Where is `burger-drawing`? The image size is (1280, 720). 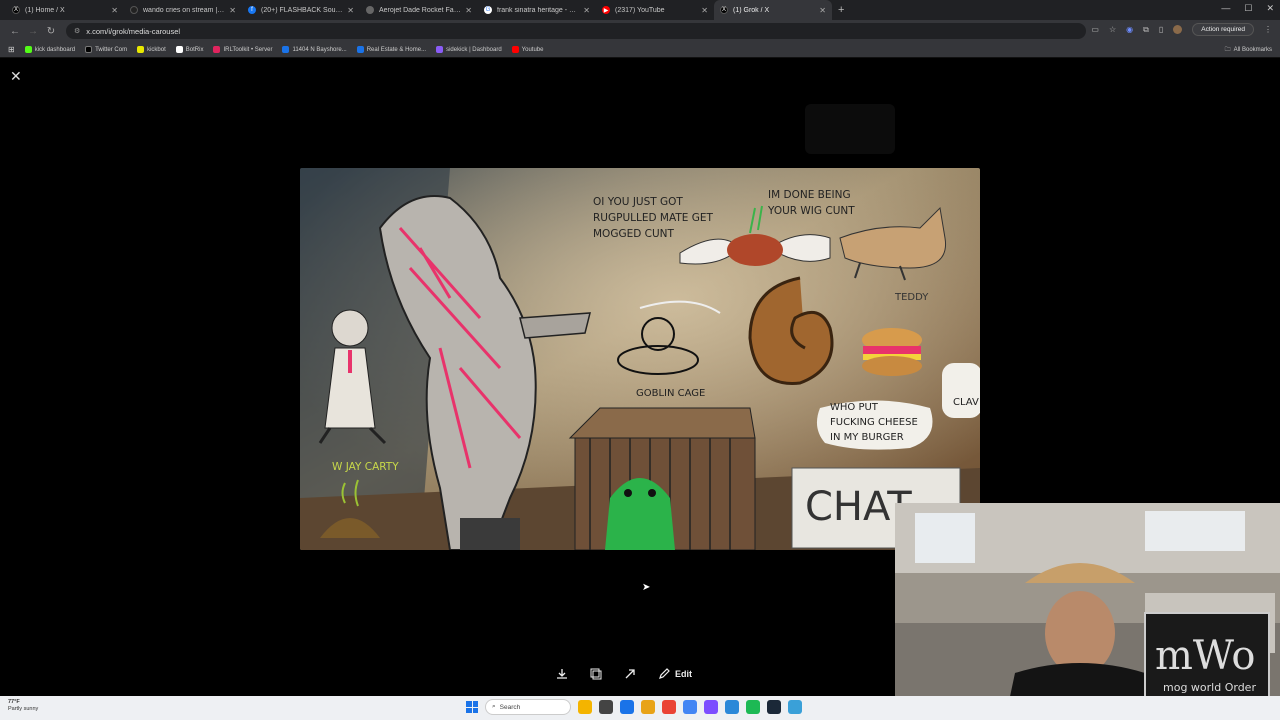
burger-drawing is located at coordinates (892, 352).